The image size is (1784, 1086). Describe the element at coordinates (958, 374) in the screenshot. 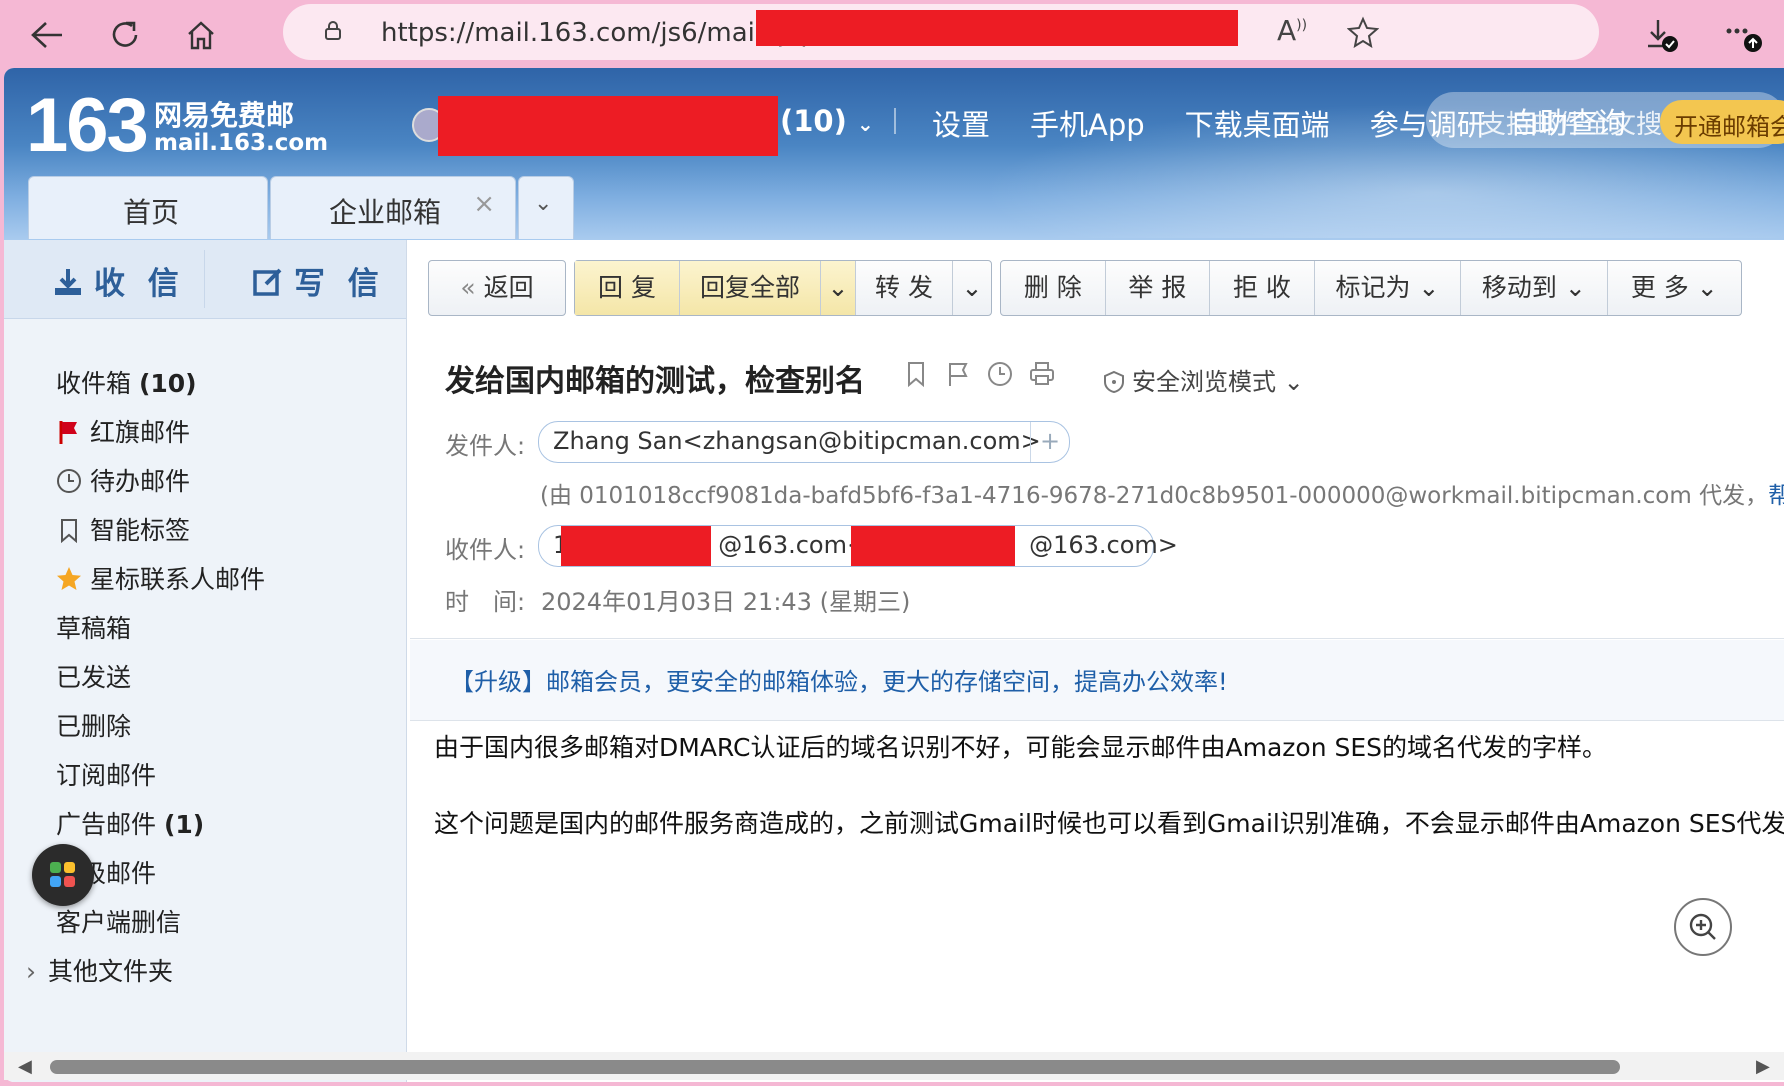

I see `flag-icon` at that location.